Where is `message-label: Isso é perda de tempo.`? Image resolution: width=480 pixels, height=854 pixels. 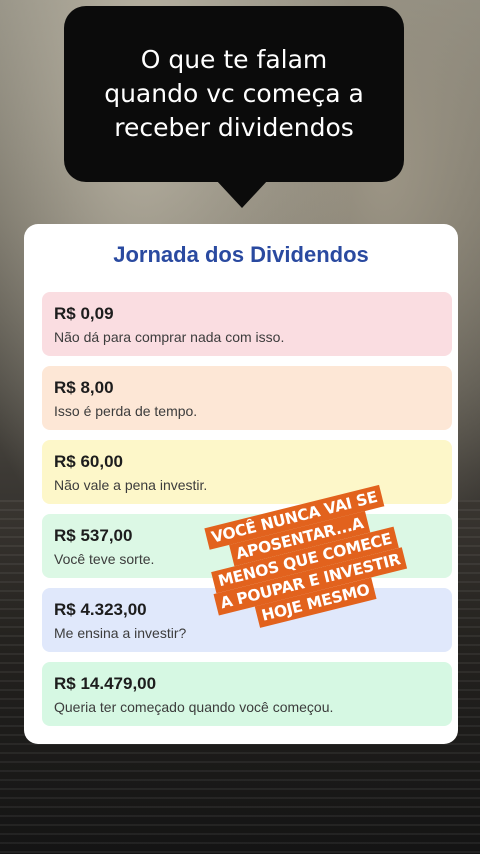
message-label: Isso é perda de tempo. is located at coordinates (126, 411).